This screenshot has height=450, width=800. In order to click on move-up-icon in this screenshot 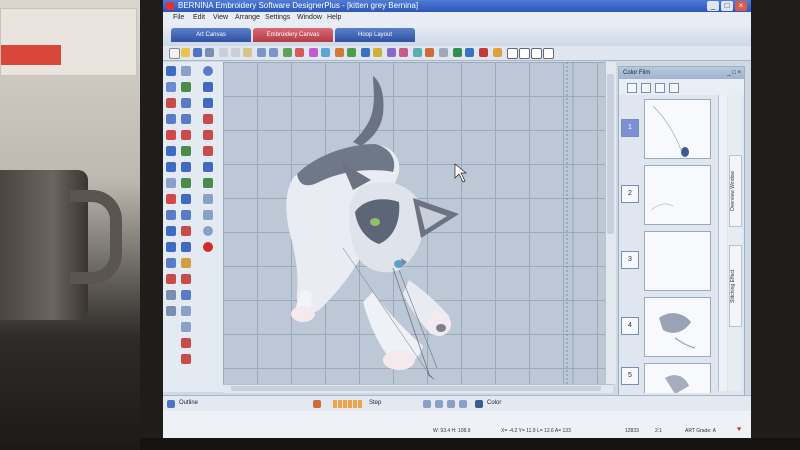, I will do `click(660, 88)`.